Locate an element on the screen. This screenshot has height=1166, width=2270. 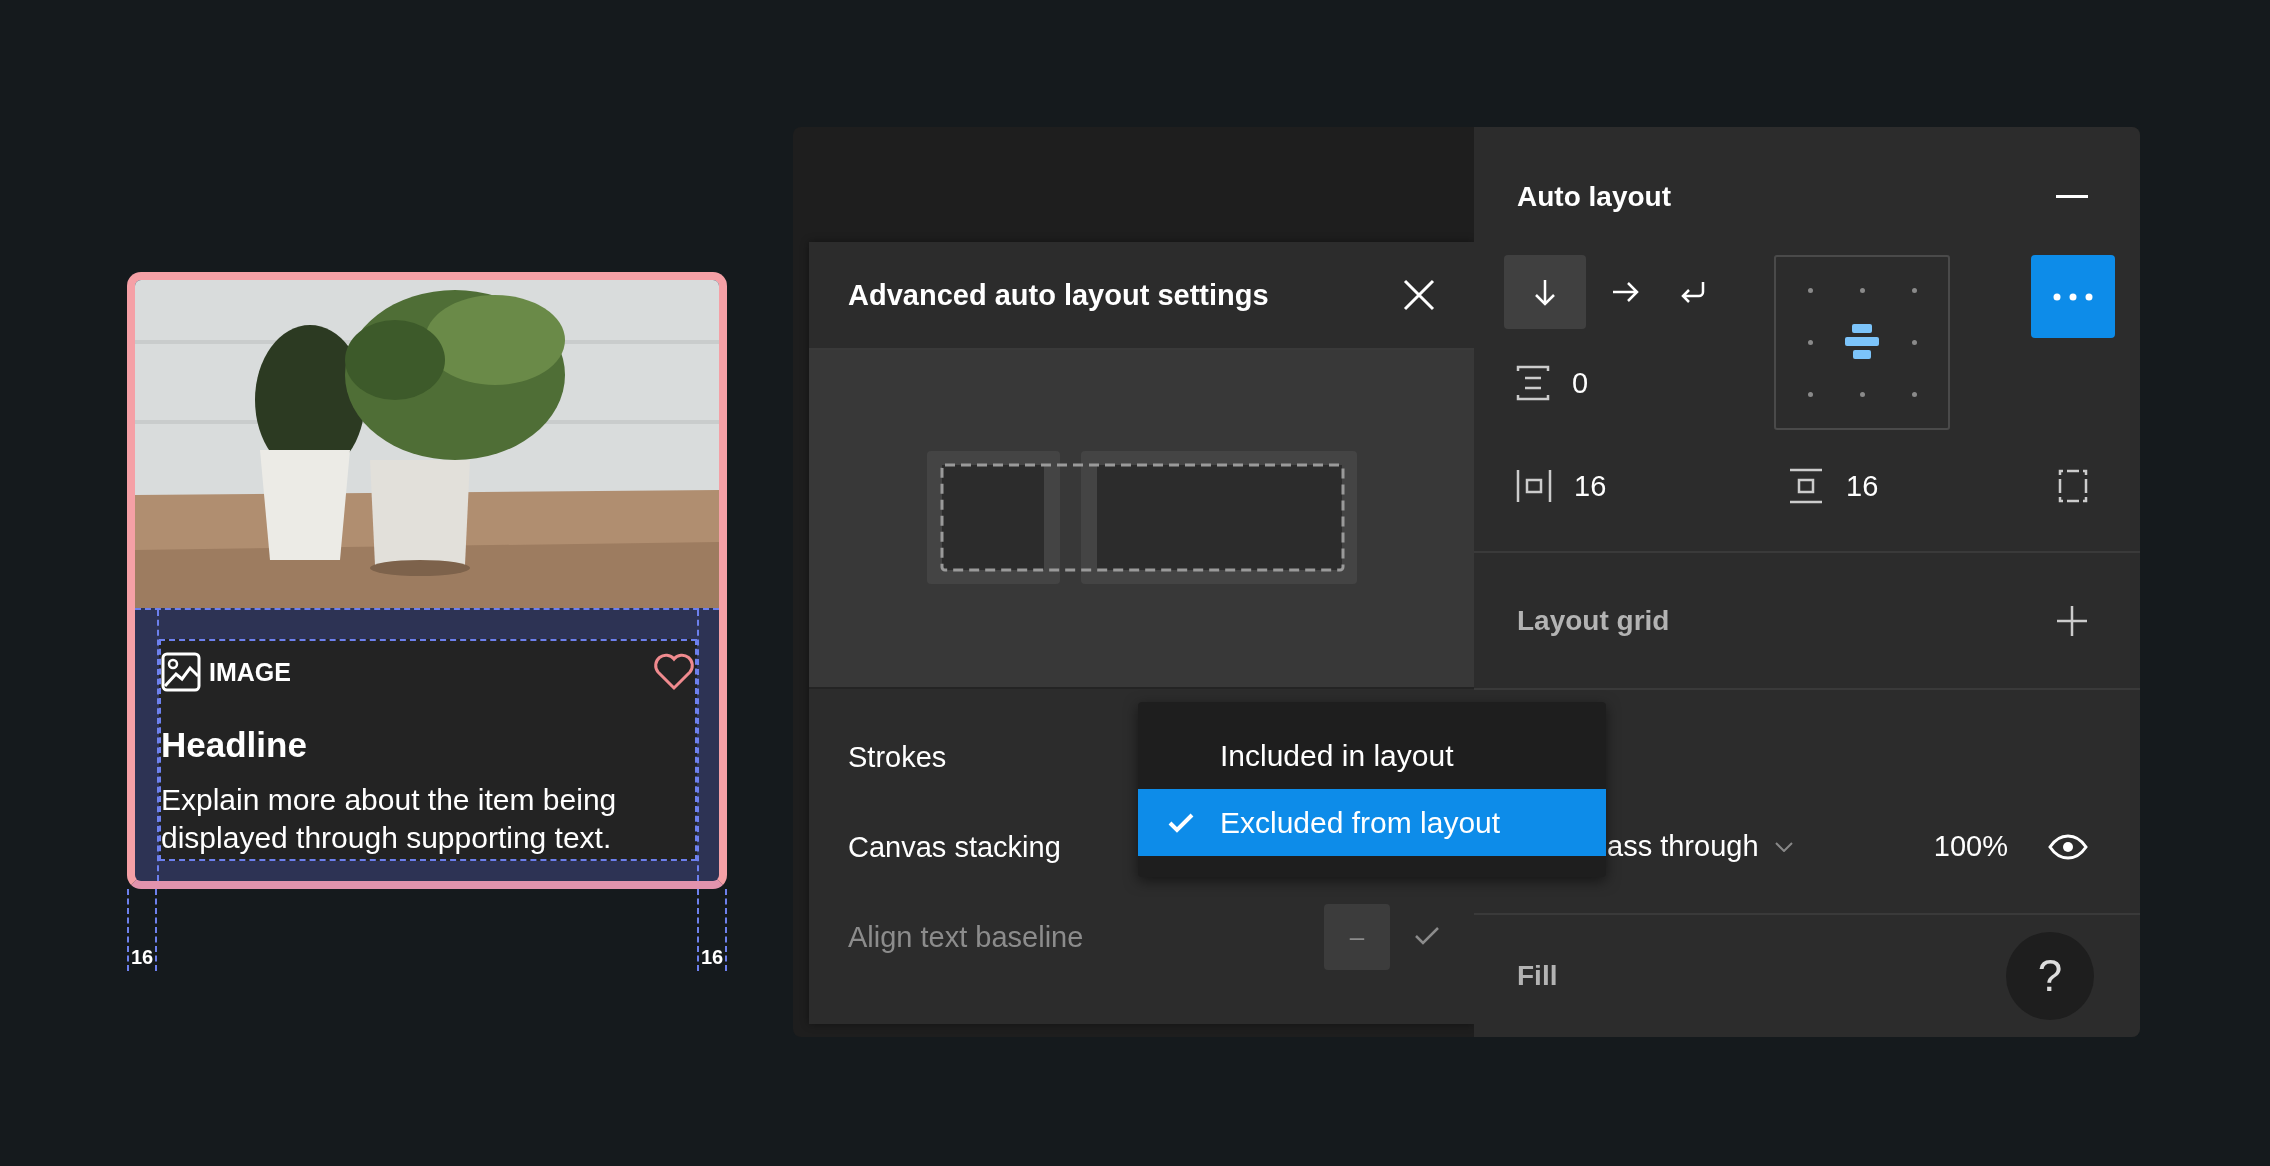
visibility-button is located at coordinates (2068, 846).